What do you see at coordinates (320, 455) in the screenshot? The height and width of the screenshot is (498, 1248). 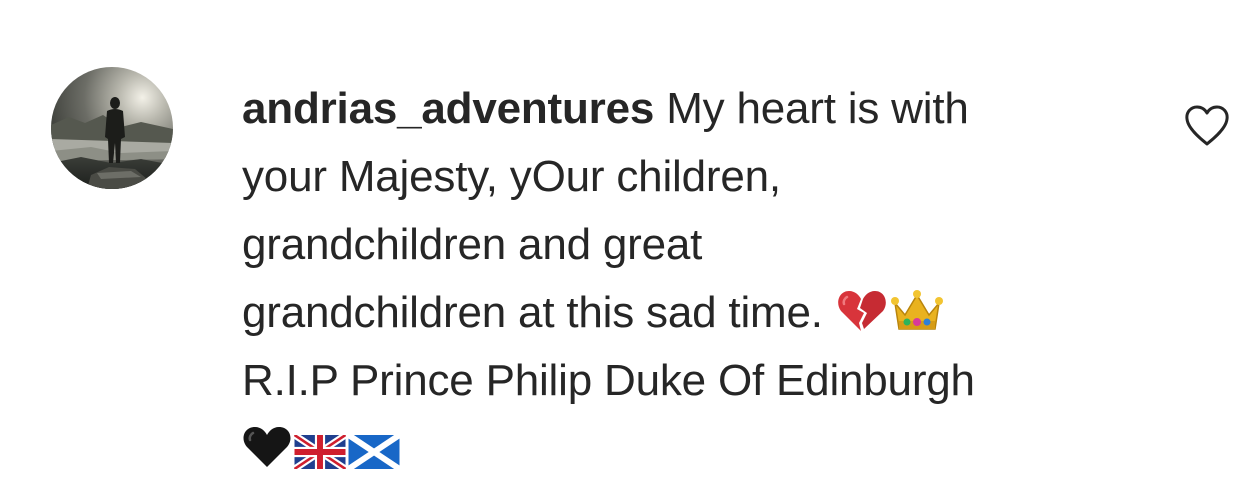 I see `uk-flag-icon` at bounding box center [320, 455].